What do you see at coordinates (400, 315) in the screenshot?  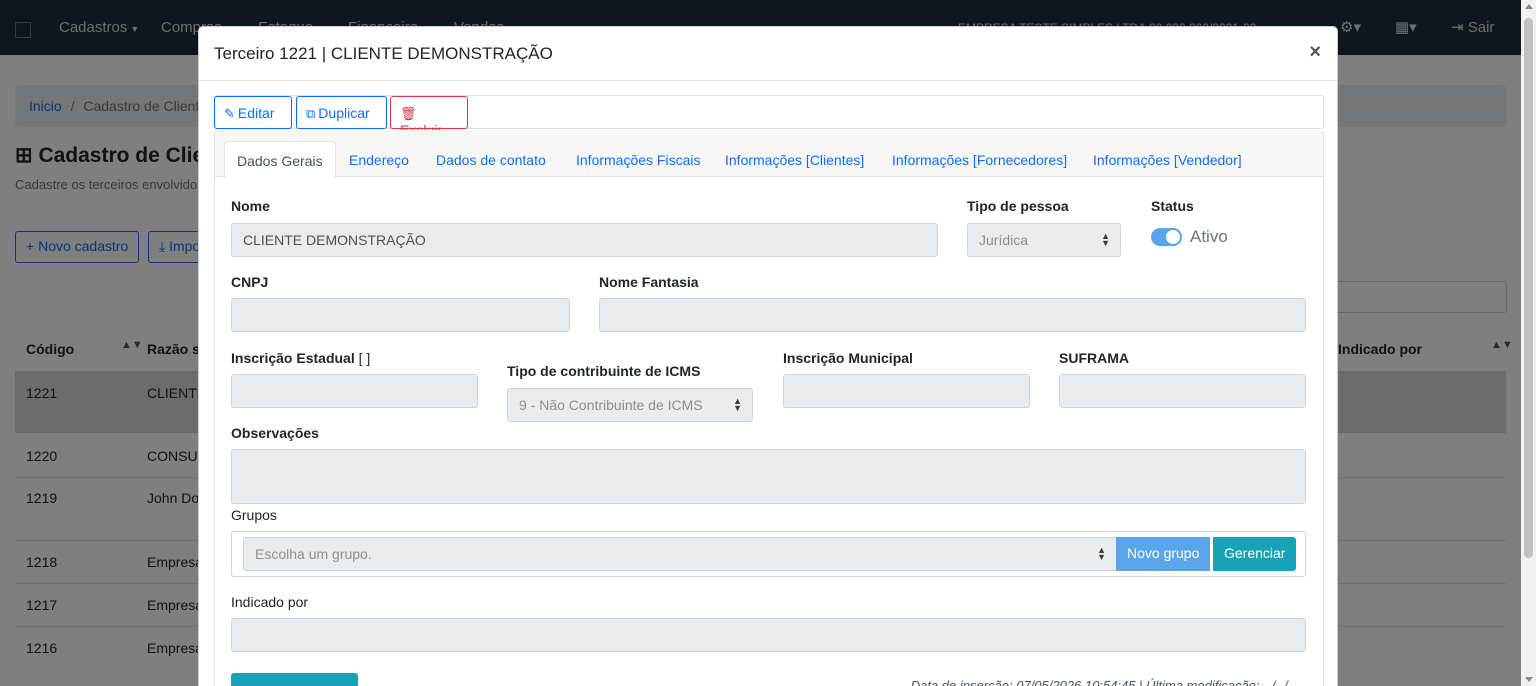 I see `cnpj-field` at bounding box center [400, 315].